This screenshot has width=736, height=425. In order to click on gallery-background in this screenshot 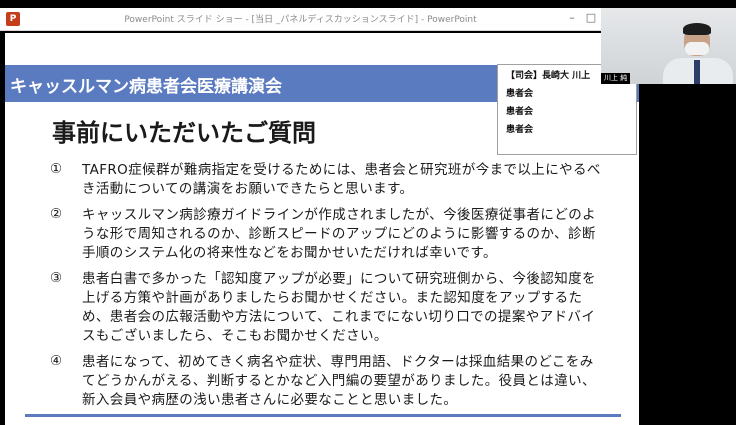, I will do `click(687, 254)`.